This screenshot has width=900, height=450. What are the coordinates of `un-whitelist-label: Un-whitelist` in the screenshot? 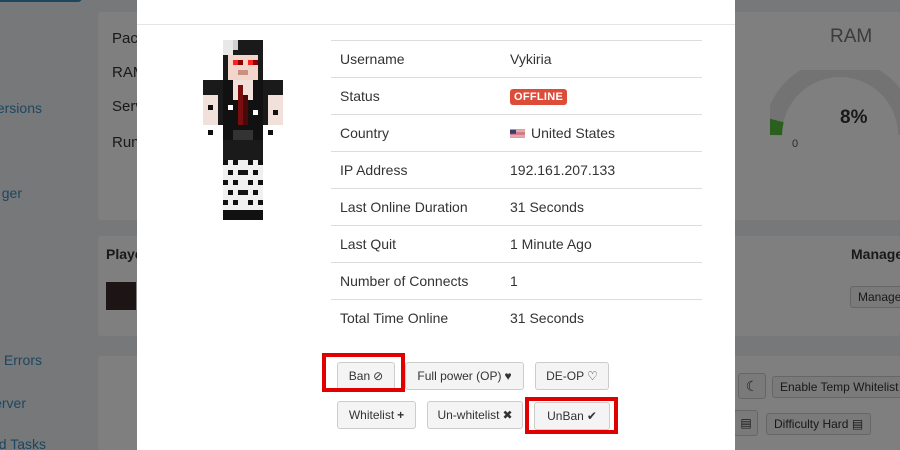 It's located at (468, 415).